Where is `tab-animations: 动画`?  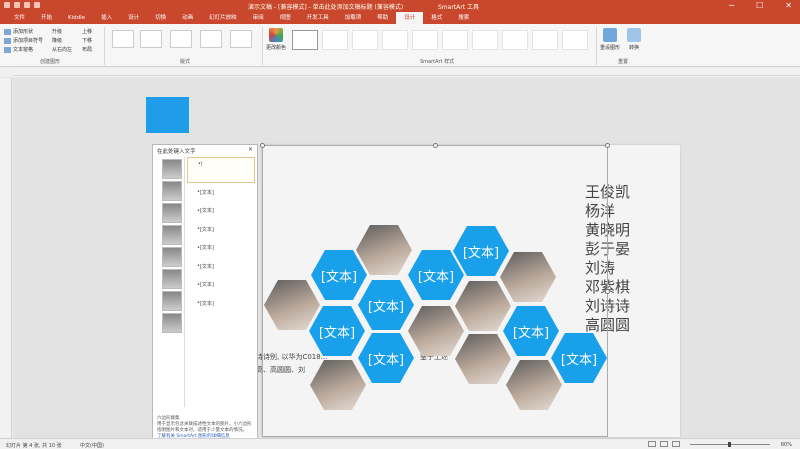 tab-animations: 动画 is located at coordinates (187, 18).